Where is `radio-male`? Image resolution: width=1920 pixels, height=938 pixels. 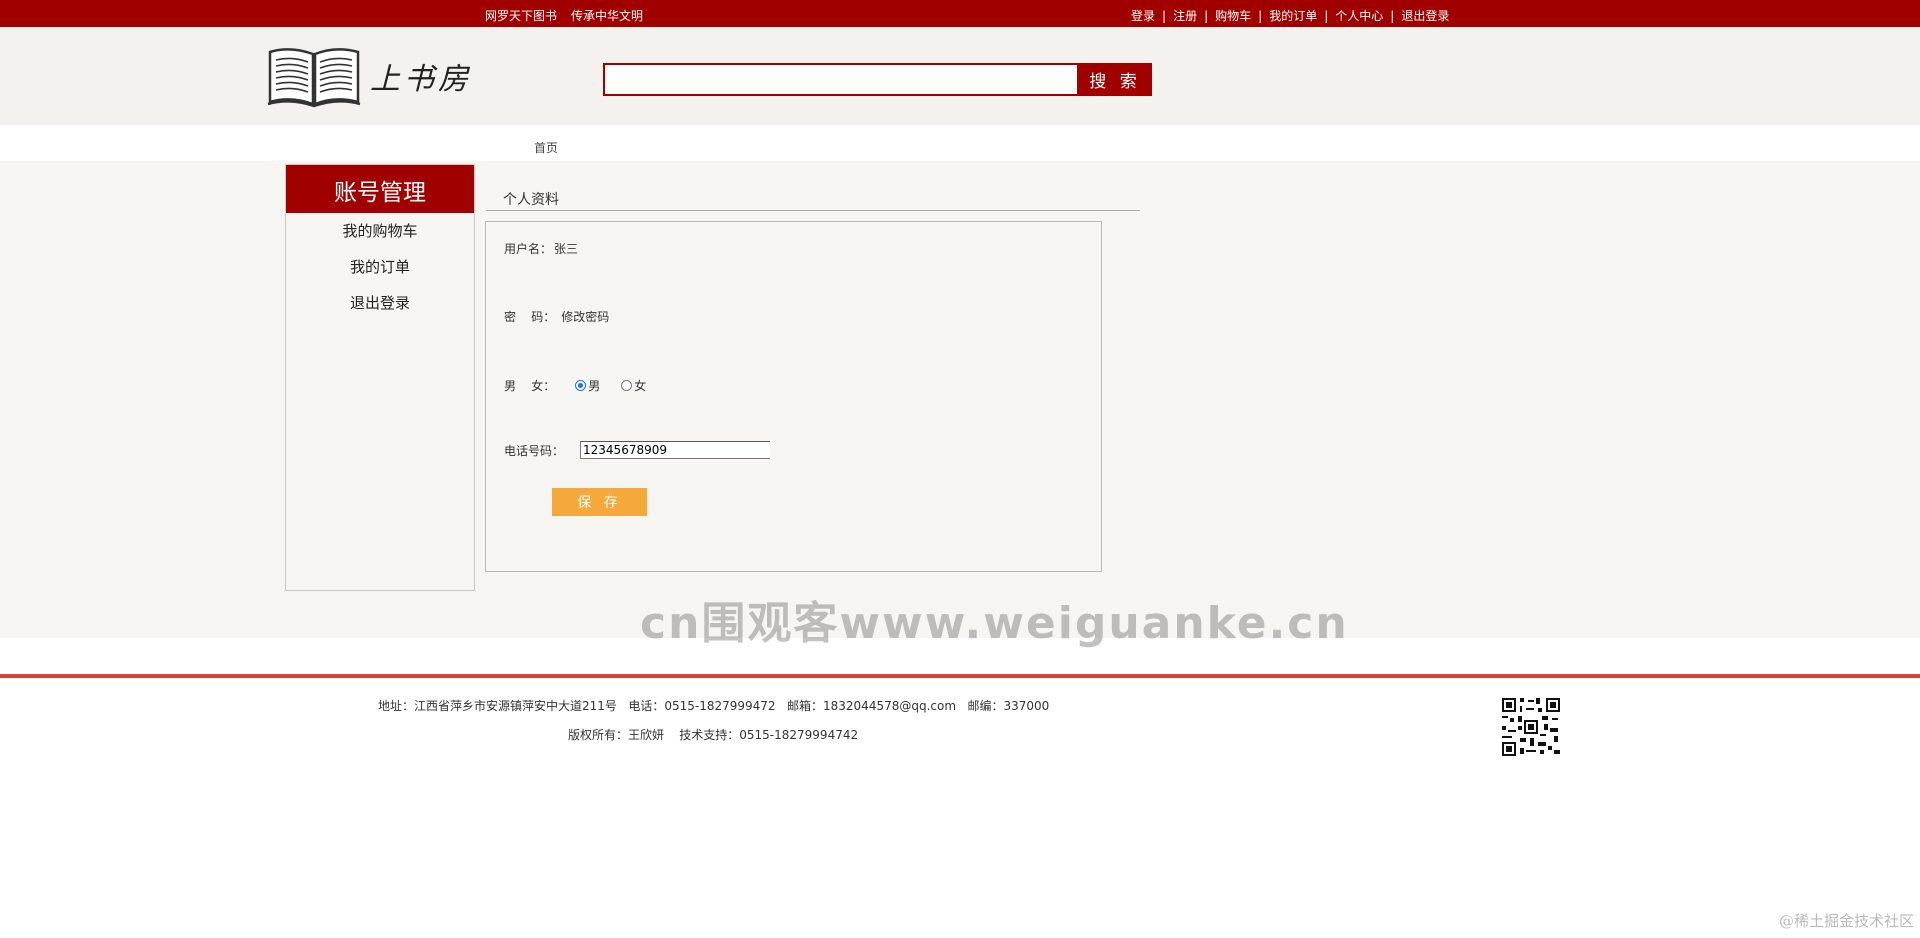 radio-male is located at coordinates (581, 385).